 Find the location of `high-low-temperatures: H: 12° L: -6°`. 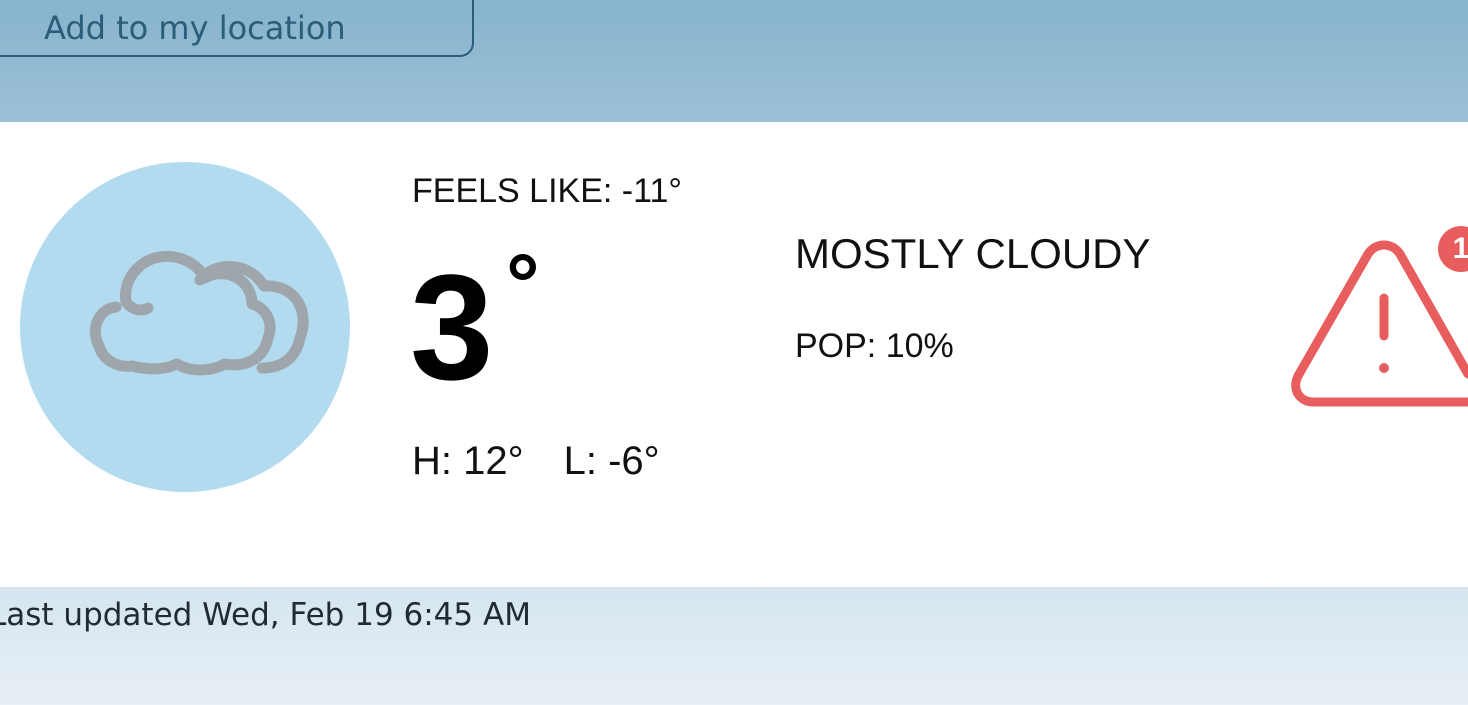

high-low-temperatures: H: 12° L: -6° is located at coordinates (536, 461).